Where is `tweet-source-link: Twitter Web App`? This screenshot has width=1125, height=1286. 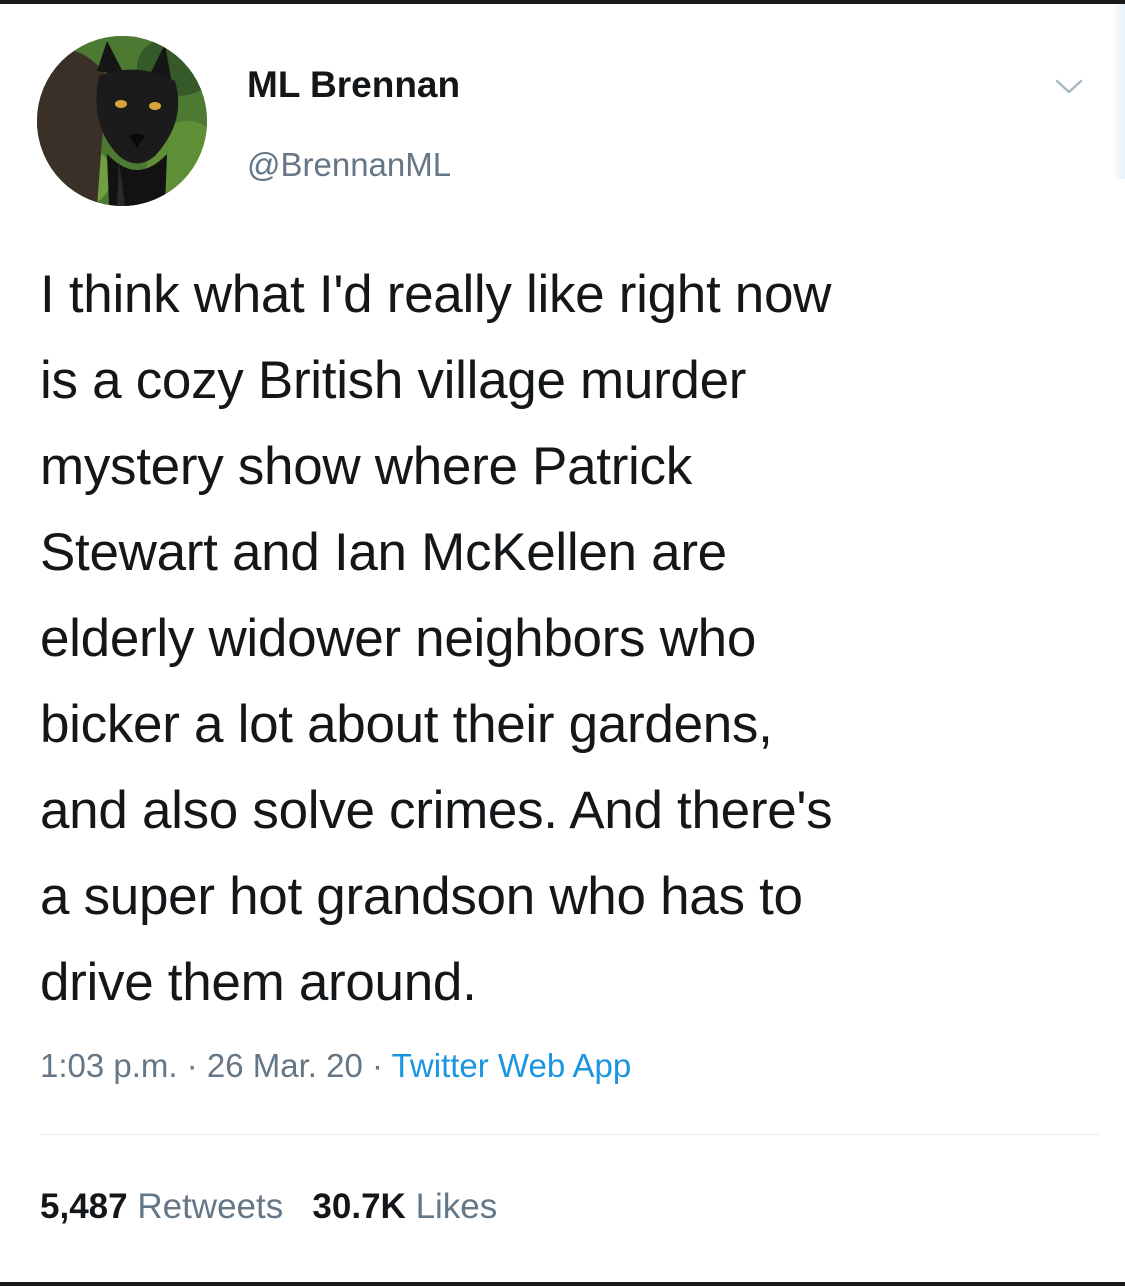
tweet-source-link: Twitter Web App is located at coordinates (512, 1065).